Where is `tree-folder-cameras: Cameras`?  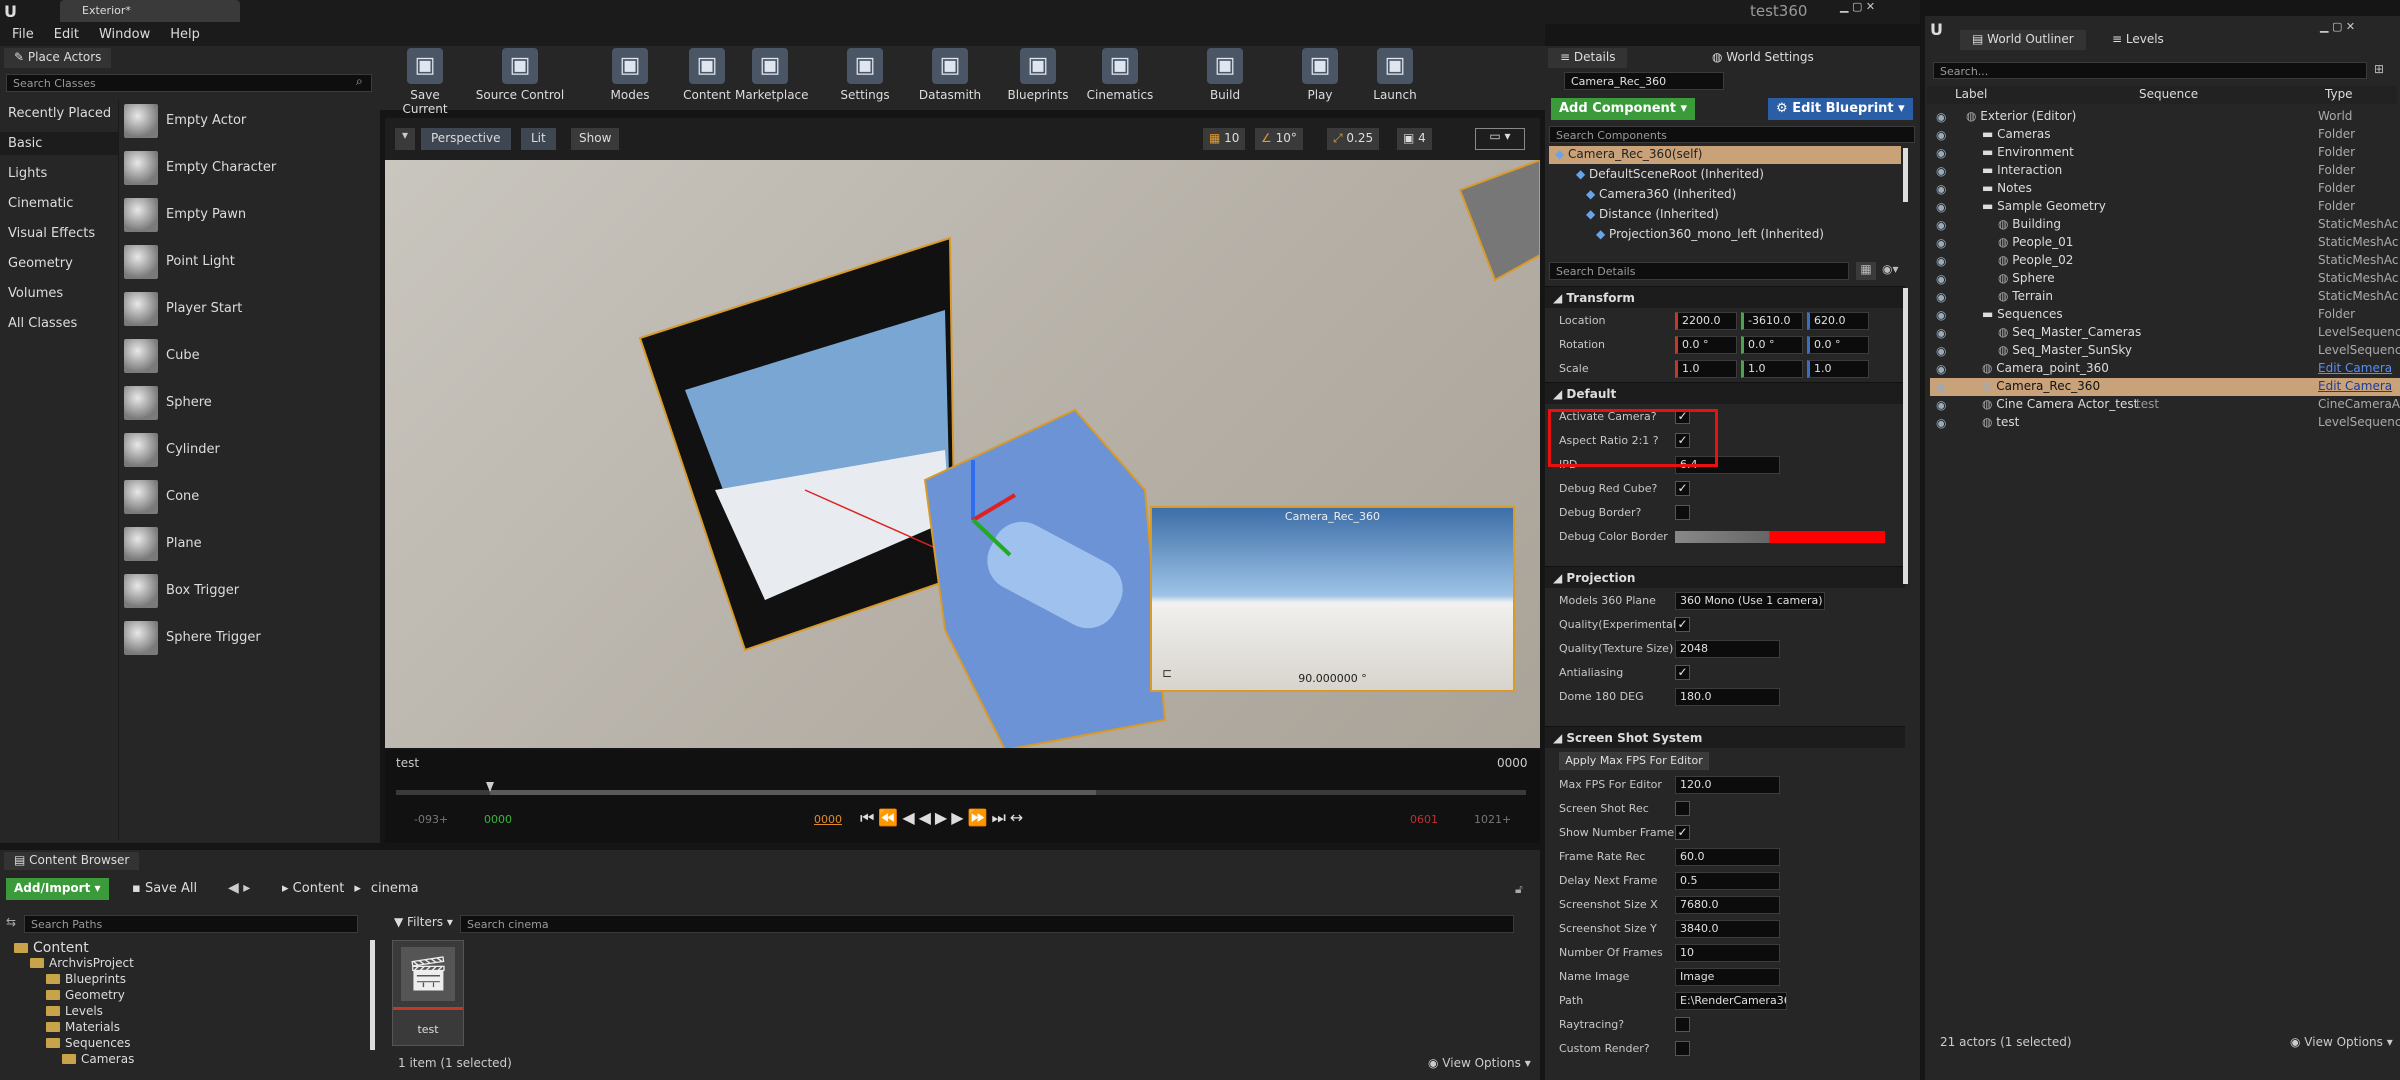
tree-folder-cameras: Cameras is located at coordinates (98, 1059).